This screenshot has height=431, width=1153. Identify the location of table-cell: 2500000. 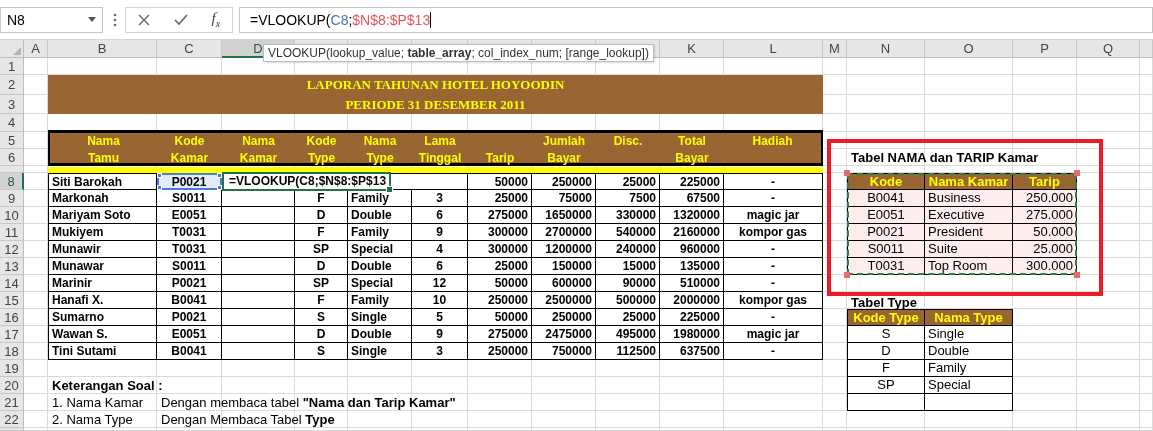
(564, 300).